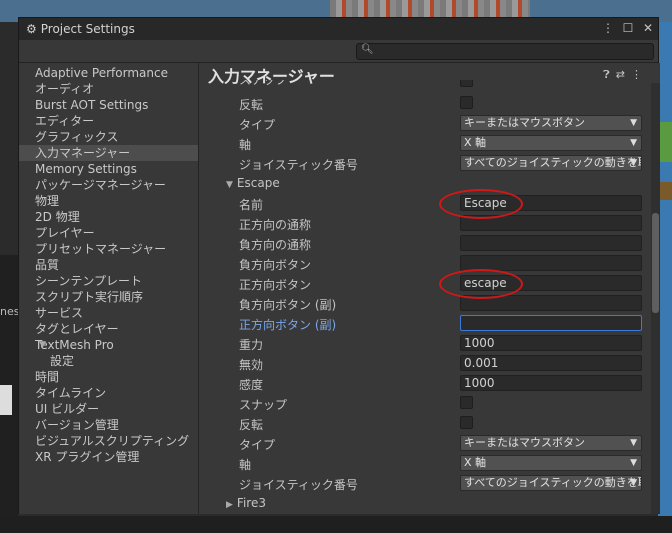  What do you see at coordinates (108, 297) in the screenshot?
I see `sidebar-item-script-execution-order: スクリプト実行順序` at bounding box center [108, 297].